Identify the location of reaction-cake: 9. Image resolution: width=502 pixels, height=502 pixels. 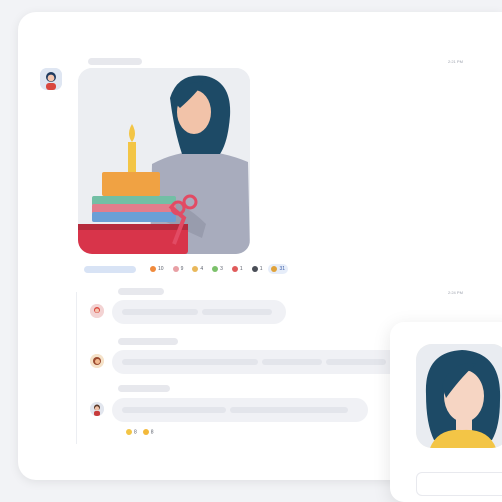
(178, 269).